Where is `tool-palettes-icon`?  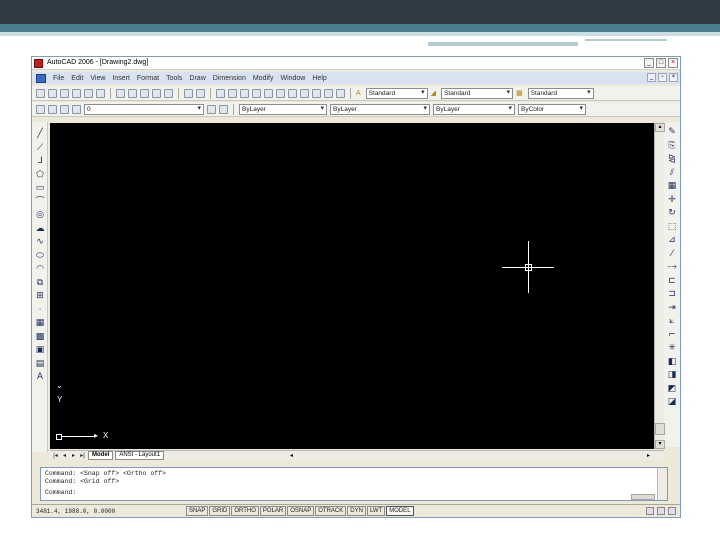
tool-palettes-icon is located at coordinates (292, 93).